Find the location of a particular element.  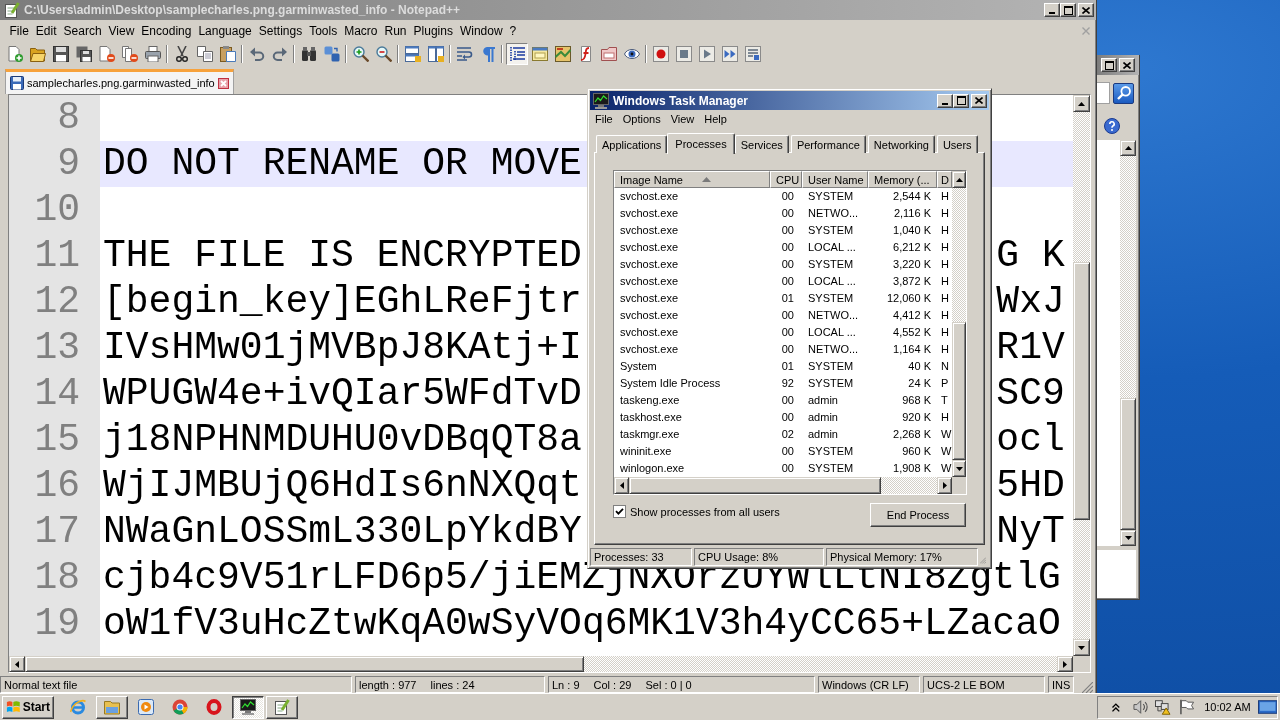

map-icon is located at coordinates (562, 54).